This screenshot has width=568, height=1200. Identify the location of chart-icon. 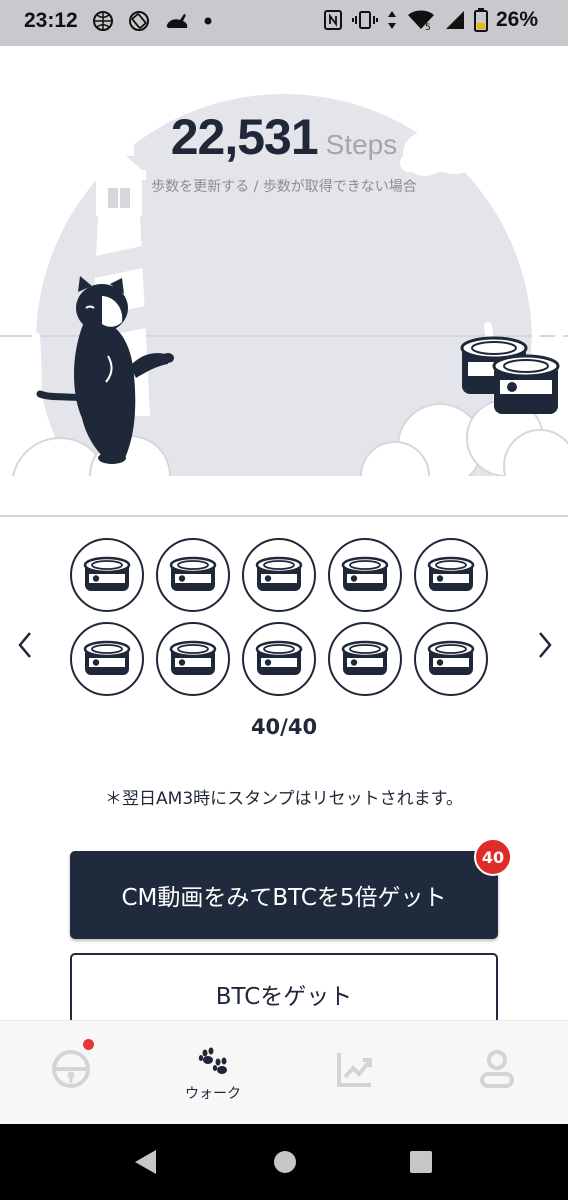
(354, 1070).